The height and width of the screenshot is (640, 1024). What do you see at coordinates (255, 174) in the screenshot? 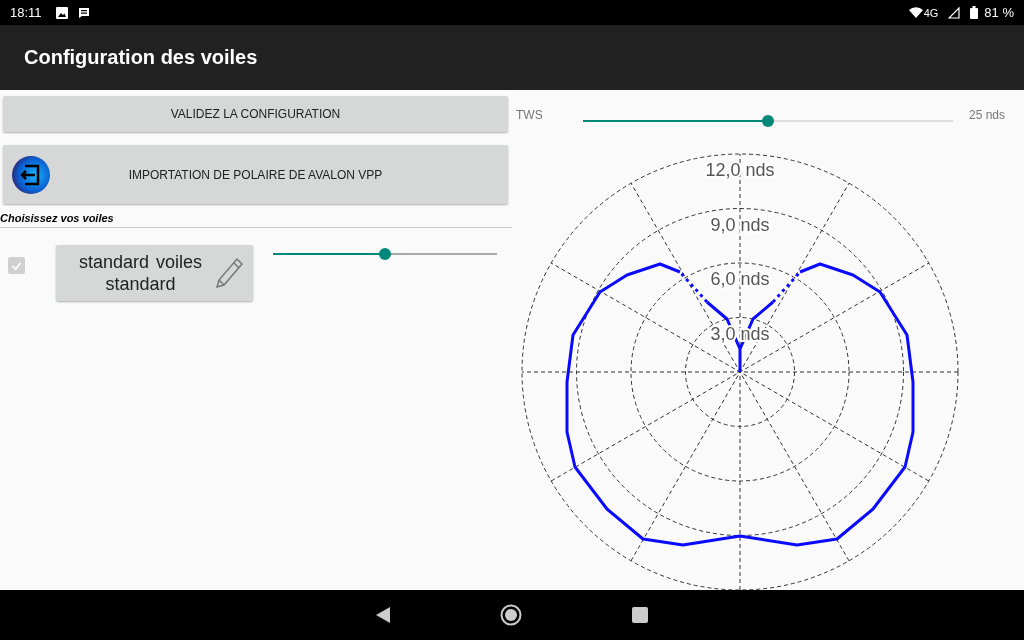
I see `import-button: IMPORTATION DE POLAIRE DE AVALON VPP` at bounding box center [255, 174].